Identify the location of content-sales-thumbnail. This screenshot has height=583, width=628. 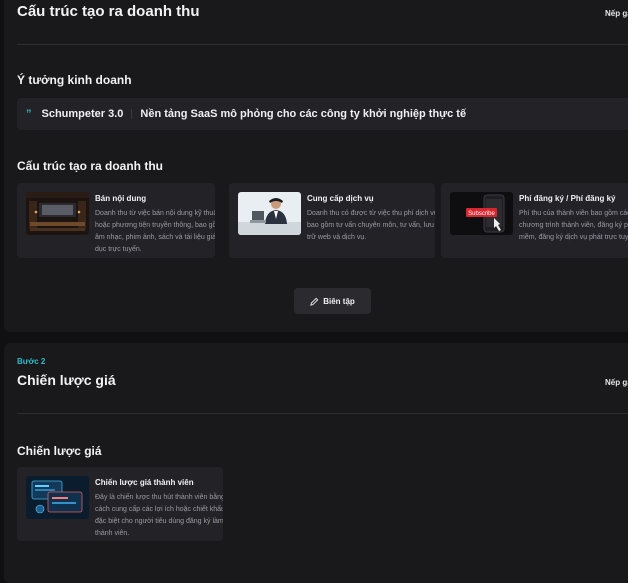
(57, 213).